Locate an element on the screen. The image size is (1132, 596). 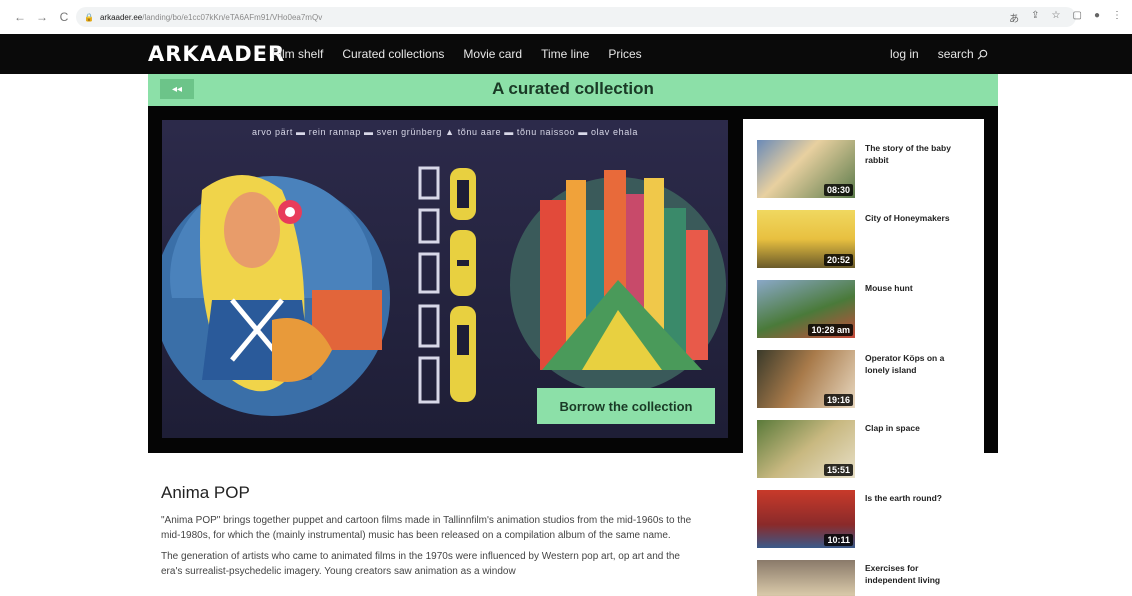
film-title: Clap in space is located at coordinates (915, 428).